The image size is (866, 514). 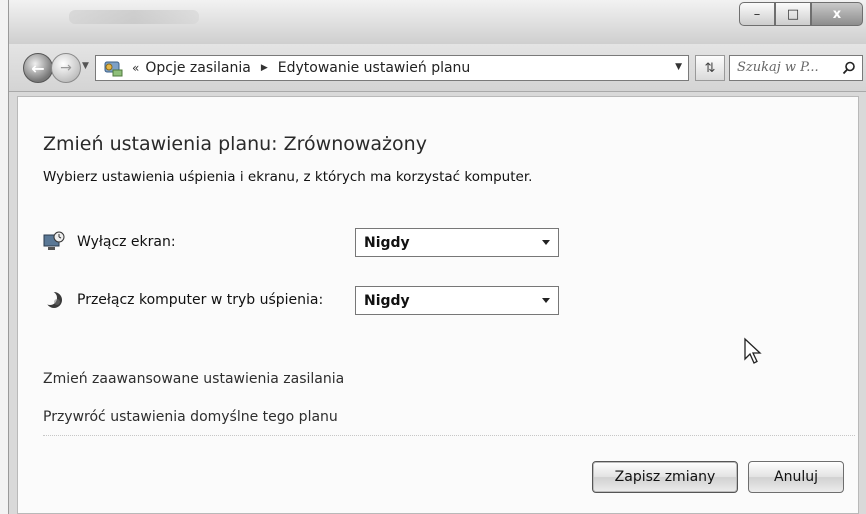 I want to click on sleep-value: Nigdy, so click(x=387, y=301).